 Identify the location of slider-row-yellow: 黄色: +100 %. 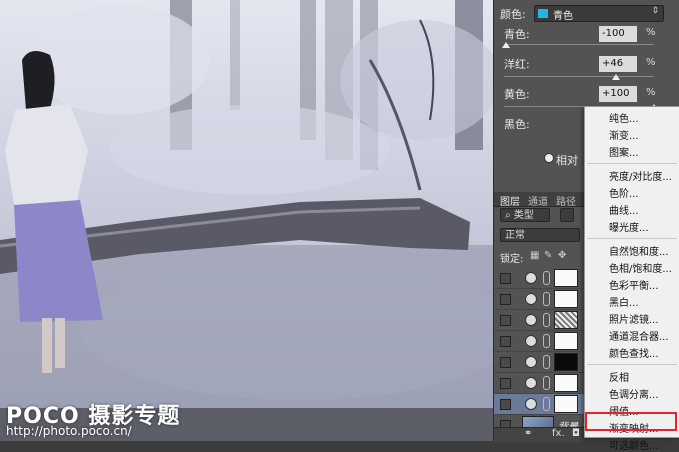
(586, 94).